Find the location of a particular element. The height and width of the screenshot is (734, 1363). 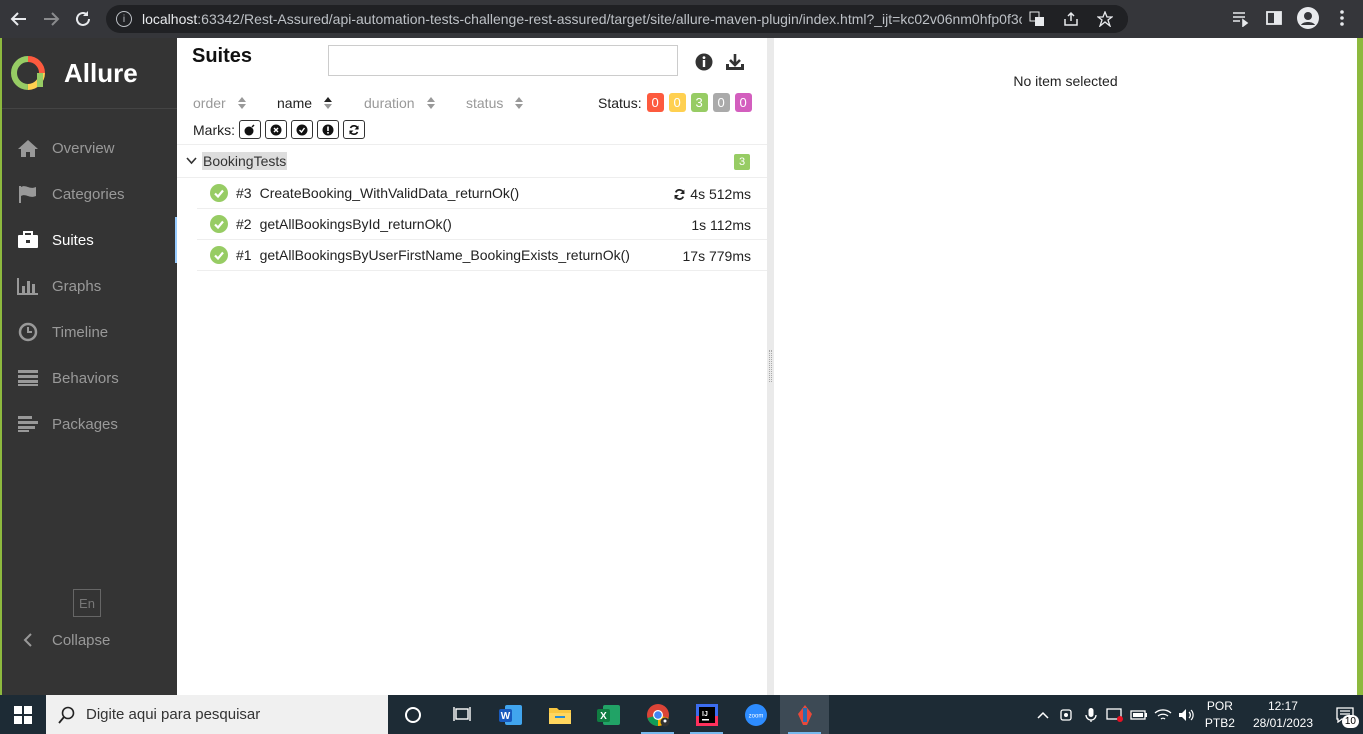

profile-avatar-icon is located at coordinates (1308, 18).